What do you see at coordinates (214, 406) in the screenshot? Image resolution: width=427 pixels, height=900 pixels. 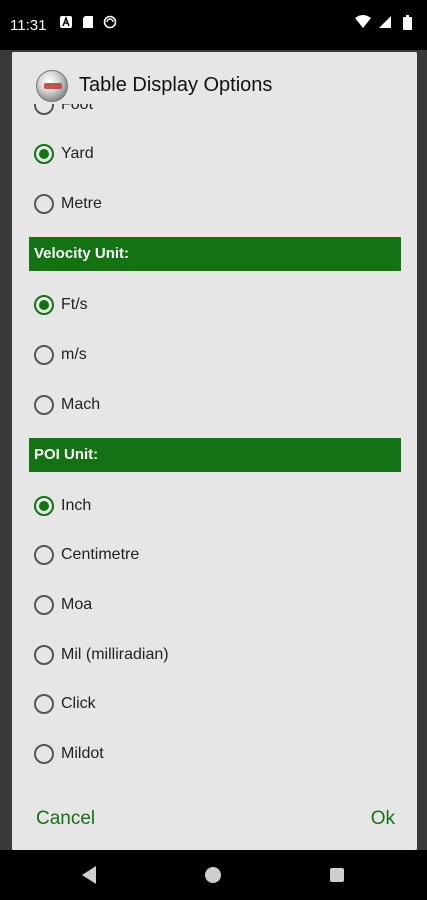 I see `option-mach: Mach` at bounding box center [214, 406].